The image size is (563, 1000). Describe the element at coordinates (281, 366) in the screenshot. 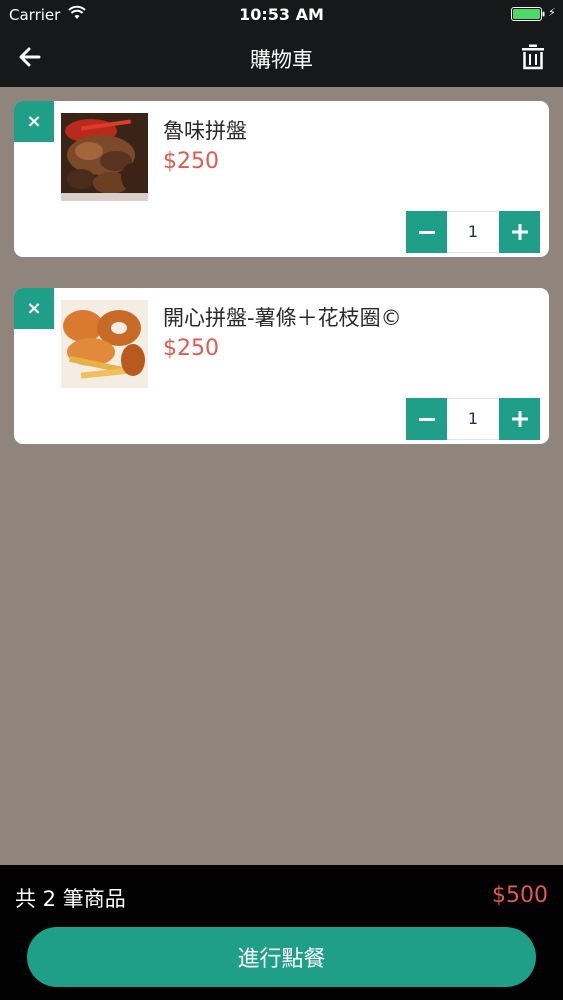

I see `cart-item: × 開心拼盤-薯條＋花枝圈© $250 1` at that location.